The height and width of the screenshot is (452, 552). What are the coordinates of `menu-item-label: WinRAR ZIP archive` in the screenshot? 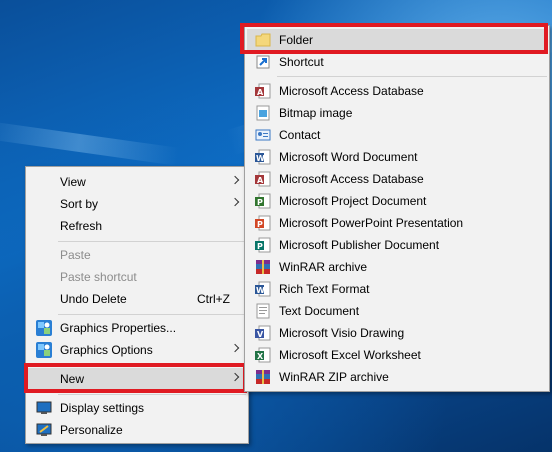 It's located at (334, 377).